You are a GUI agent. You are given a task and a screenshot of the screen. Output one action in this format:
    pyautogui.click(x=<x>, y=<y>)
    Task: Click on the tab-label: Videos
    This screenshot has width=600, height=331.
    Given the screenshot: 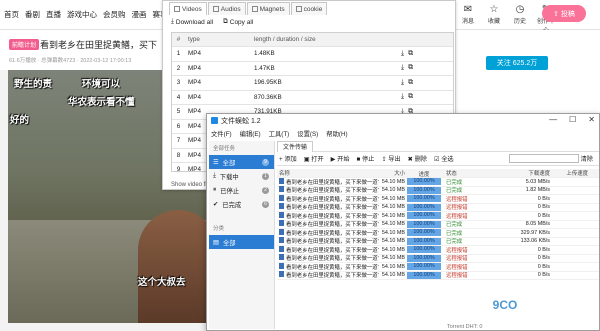 What is the action you would take?
    pyautogui.click(x=192, y=9)
    